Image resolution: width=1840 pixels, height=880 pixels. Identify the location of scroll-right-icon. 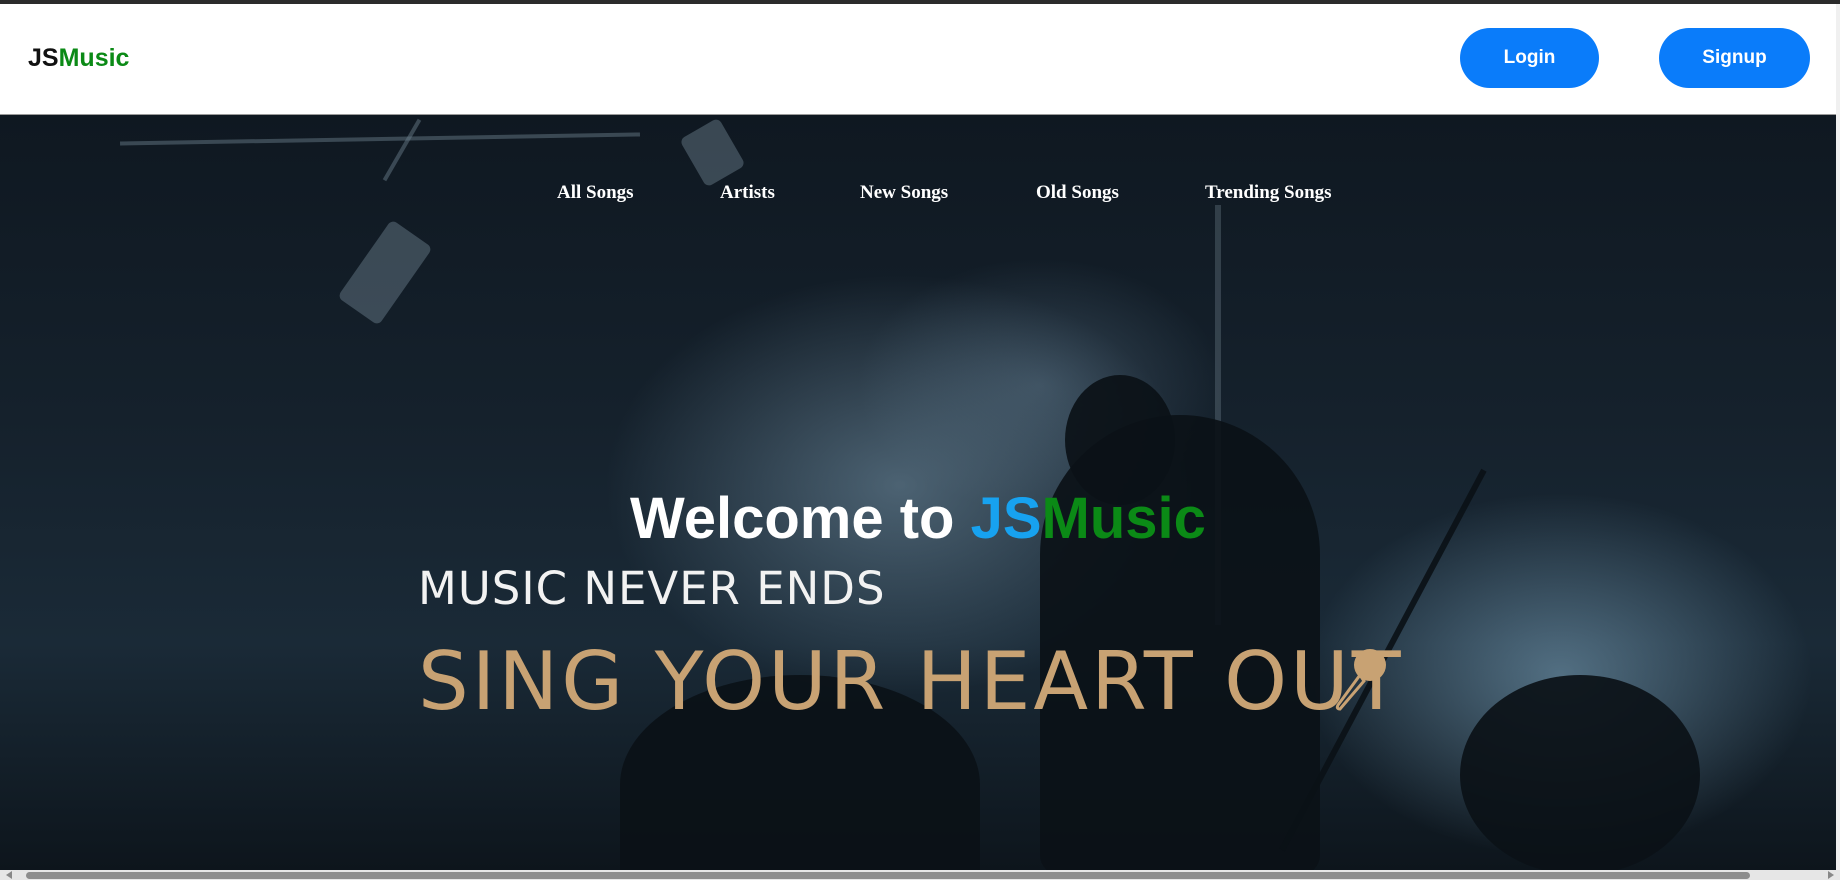
(1831, 875).